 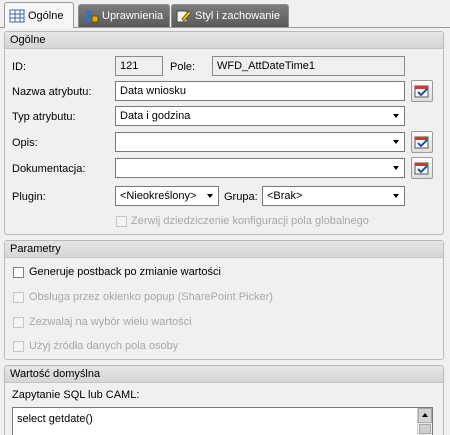 What do you see at coordinates (19, 67) in the screenshot?
I see `id-label: ID:` at bounding box center [19, 67].